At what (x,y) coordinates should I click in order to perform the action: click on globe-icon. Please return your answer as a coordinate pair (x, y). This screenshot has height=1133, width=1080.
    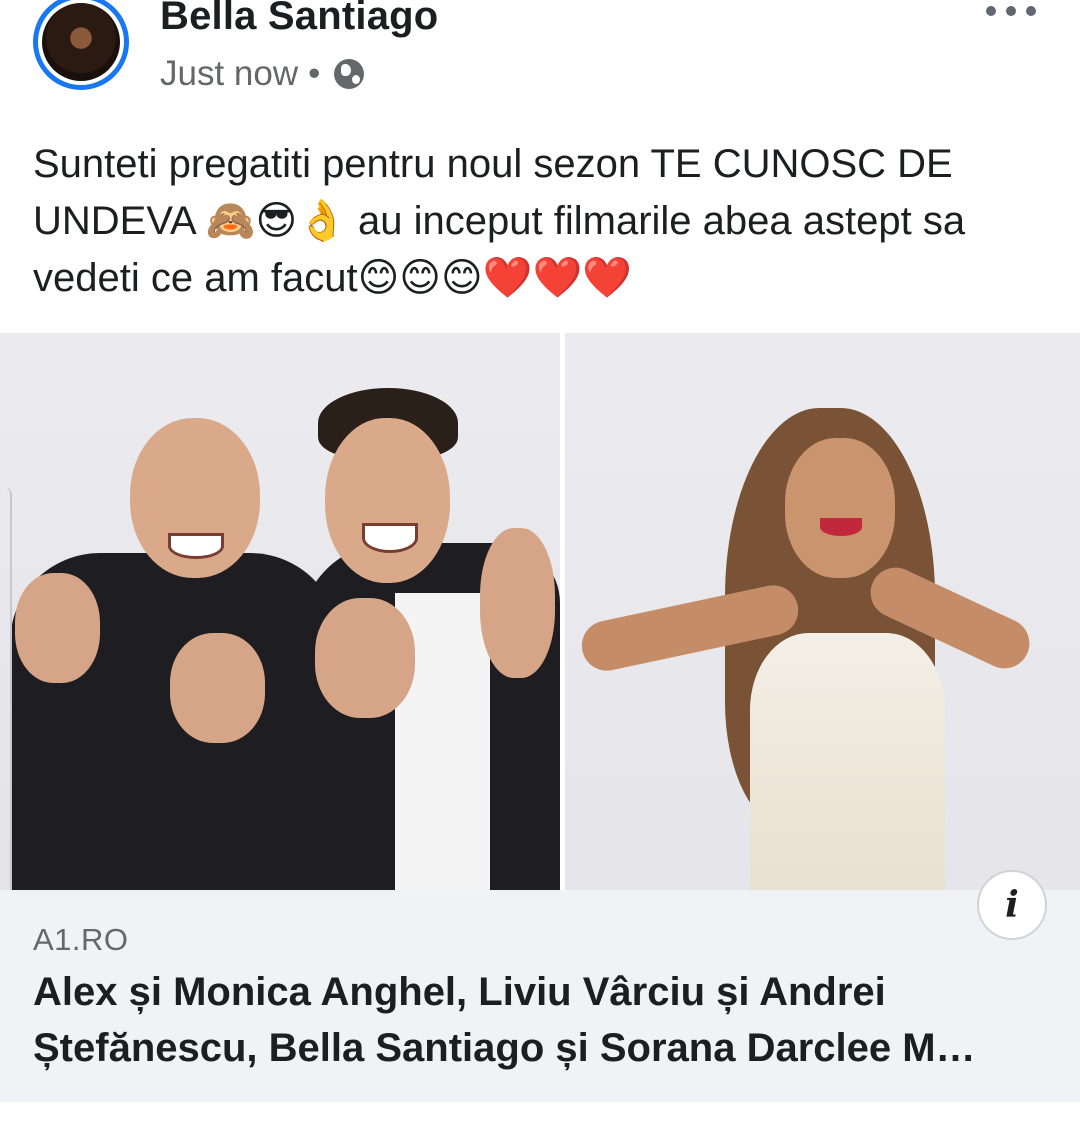
    Looking at the image, I should click on (349, 74).